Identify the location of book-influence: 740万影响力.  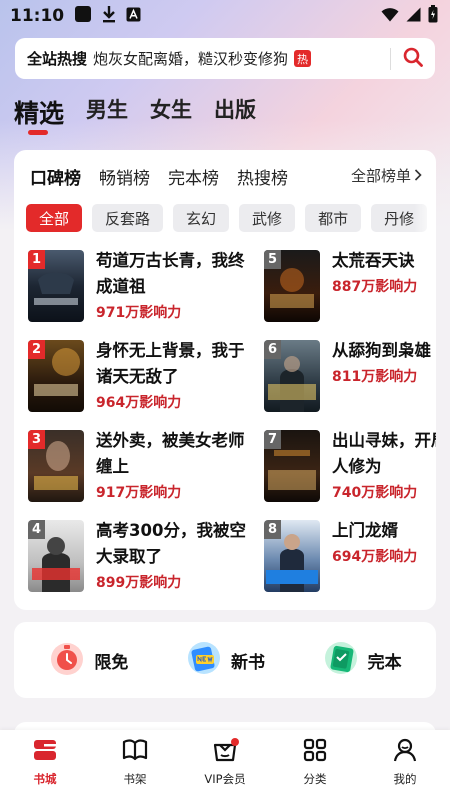
(375, 493).